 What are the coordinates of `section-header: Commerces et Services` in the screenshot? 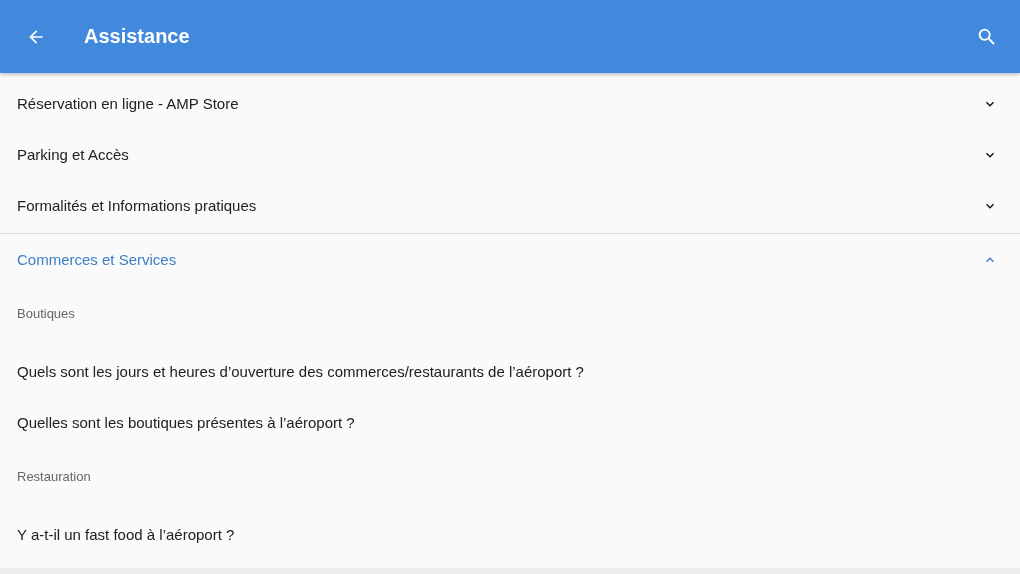 It's located at (510, 259).